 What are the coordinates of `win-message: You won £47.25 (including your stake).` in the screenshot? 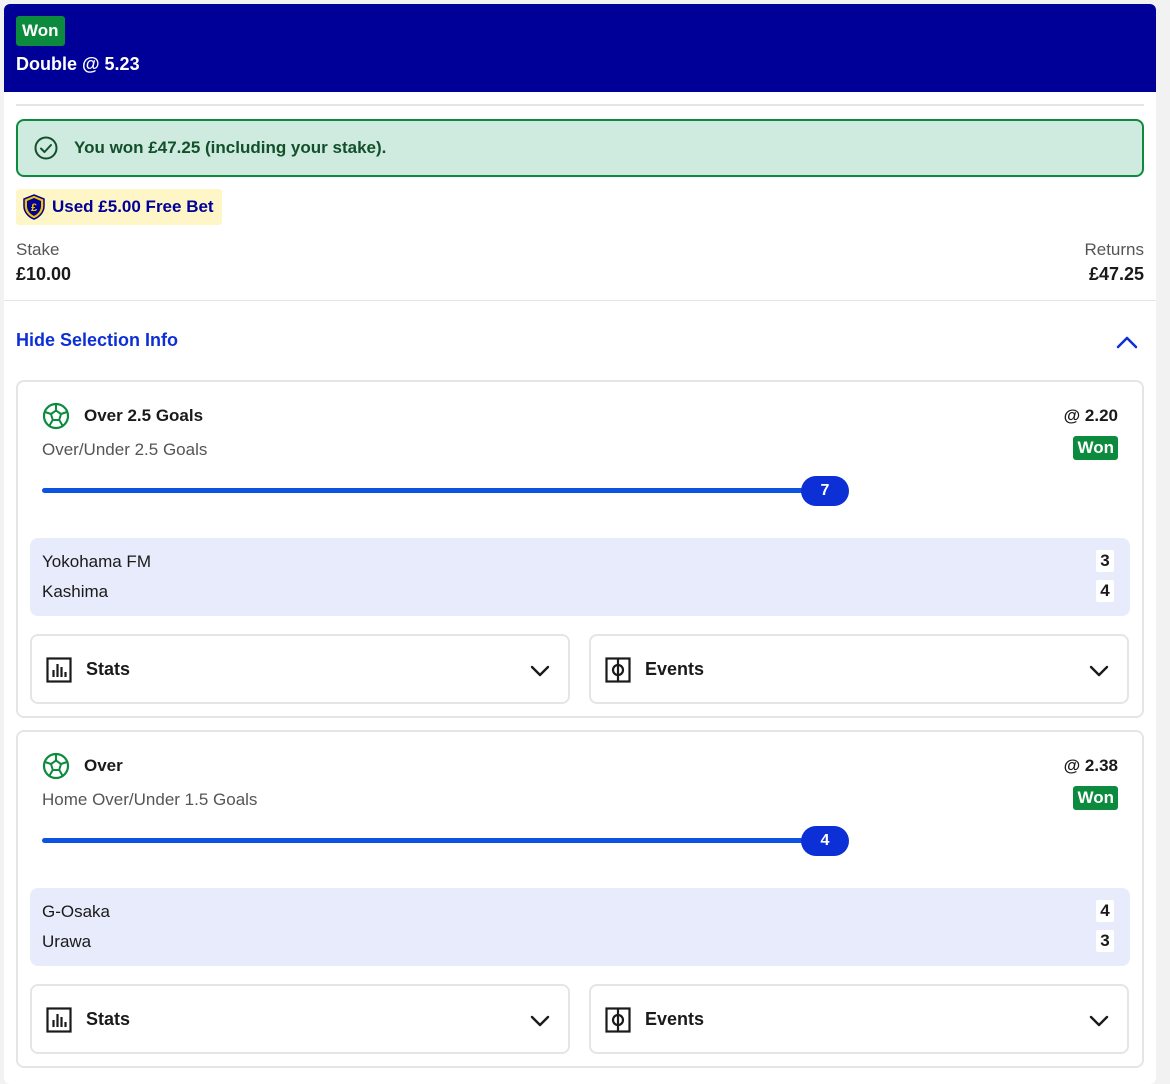 It's located at (230, 147).